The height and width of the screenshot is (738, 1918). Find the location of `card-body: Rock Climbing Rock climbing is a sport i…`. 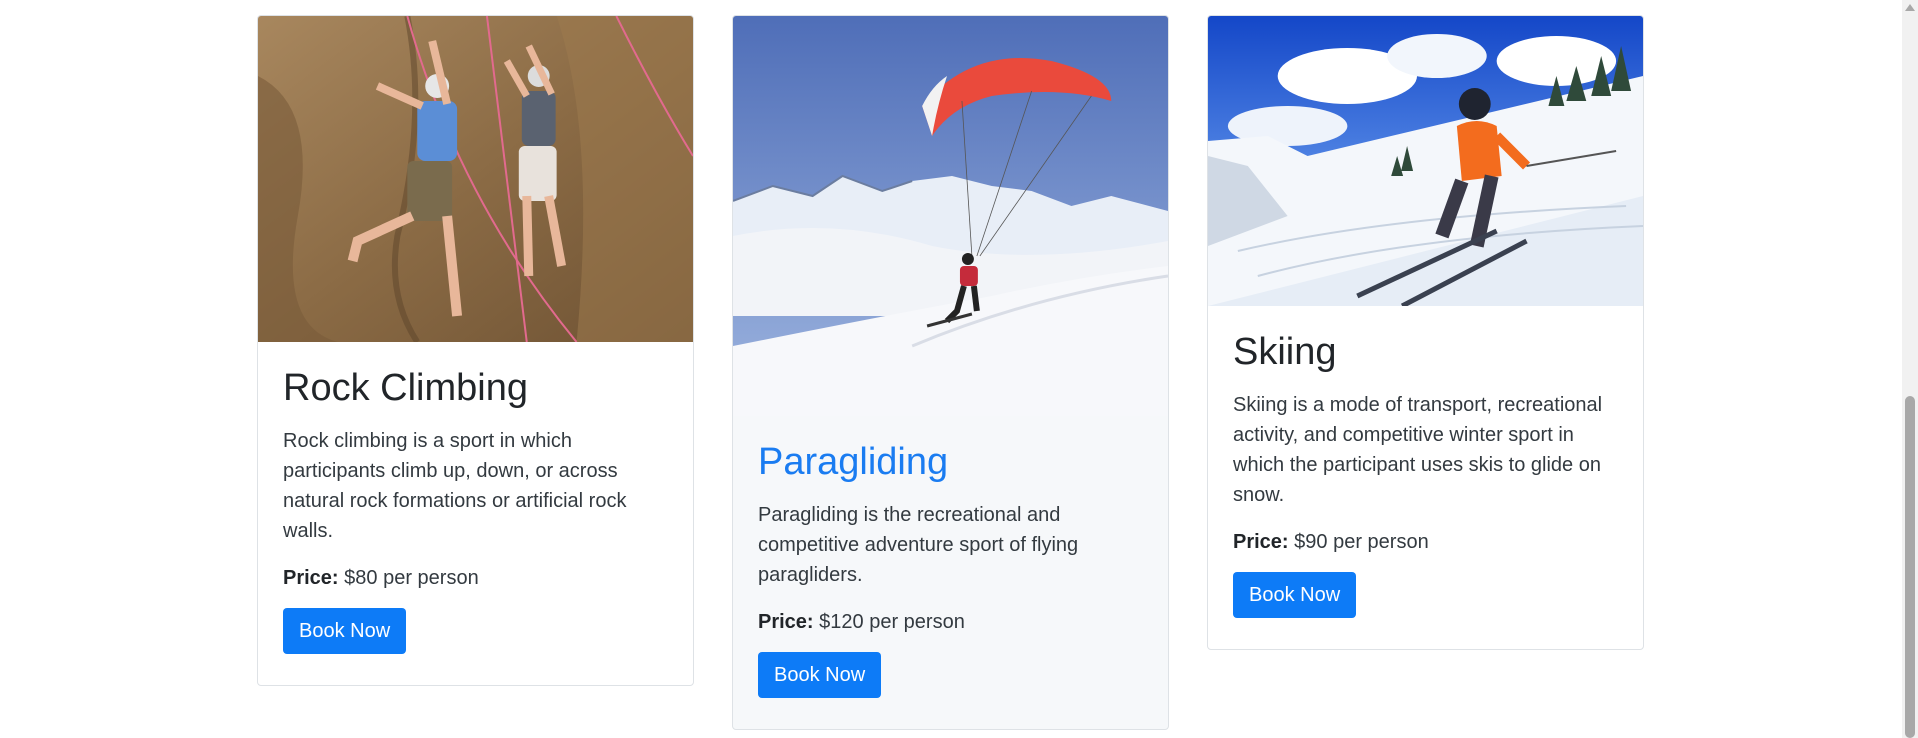

card-body: Rock Climbing Rock climbing is a sport i… is located at coordinates (475, 510).